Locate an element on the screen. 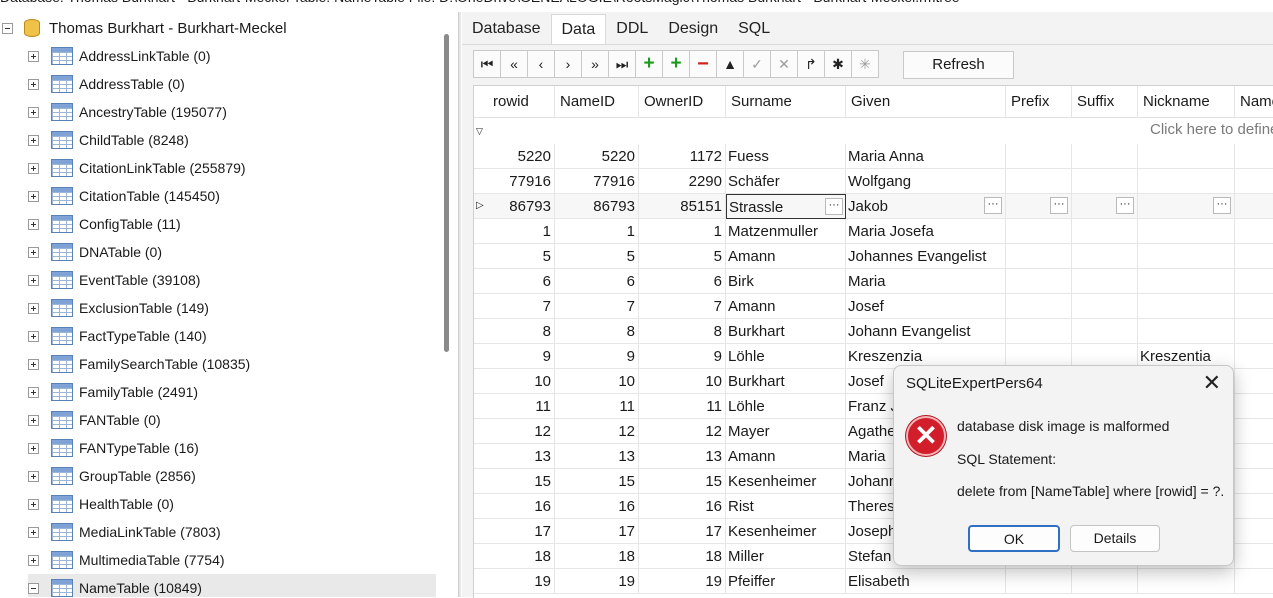 This screenshot has width=1273, height=598. cell-ownerid: 9 is located at coordinates (682, 356).